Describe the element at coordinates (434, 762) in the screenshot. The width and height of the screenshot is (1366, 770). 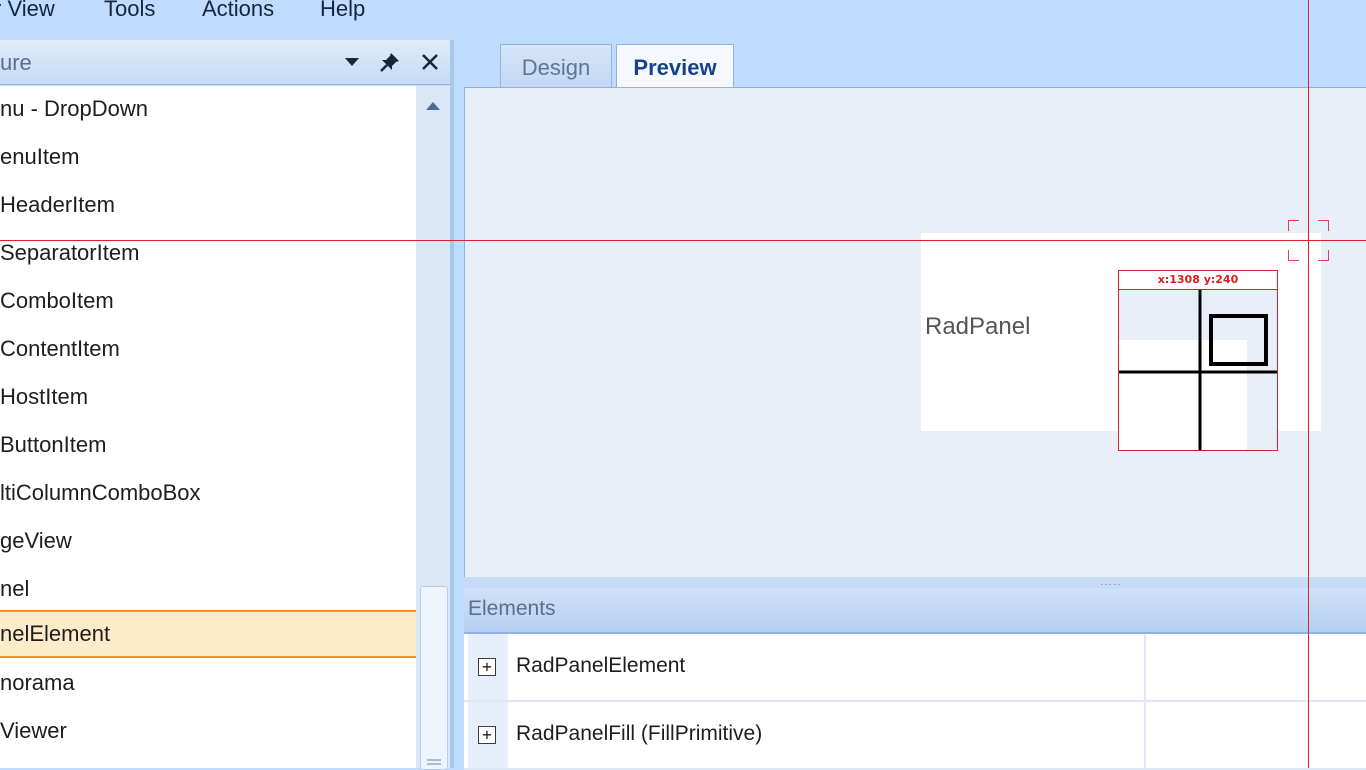
I see `grip-icon` at that location.